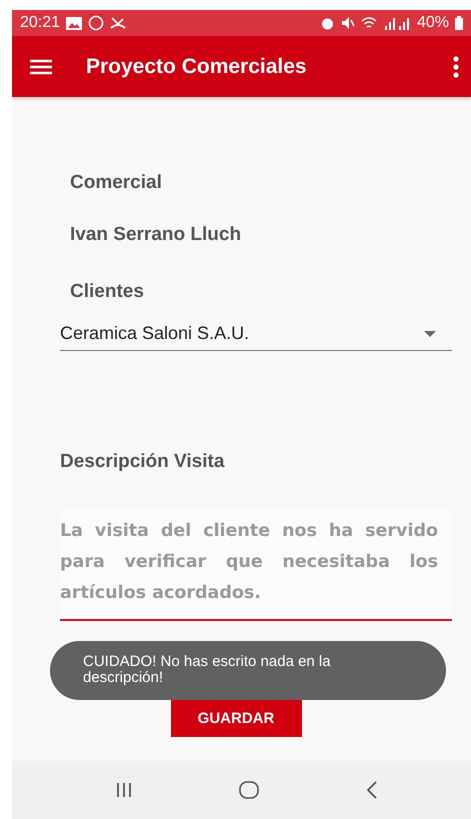 The height and width of the screenshot is (819, 471). Describe the element at coordinates (124, 790) in the screenshot. I see `recent-apps-icon` at that location.